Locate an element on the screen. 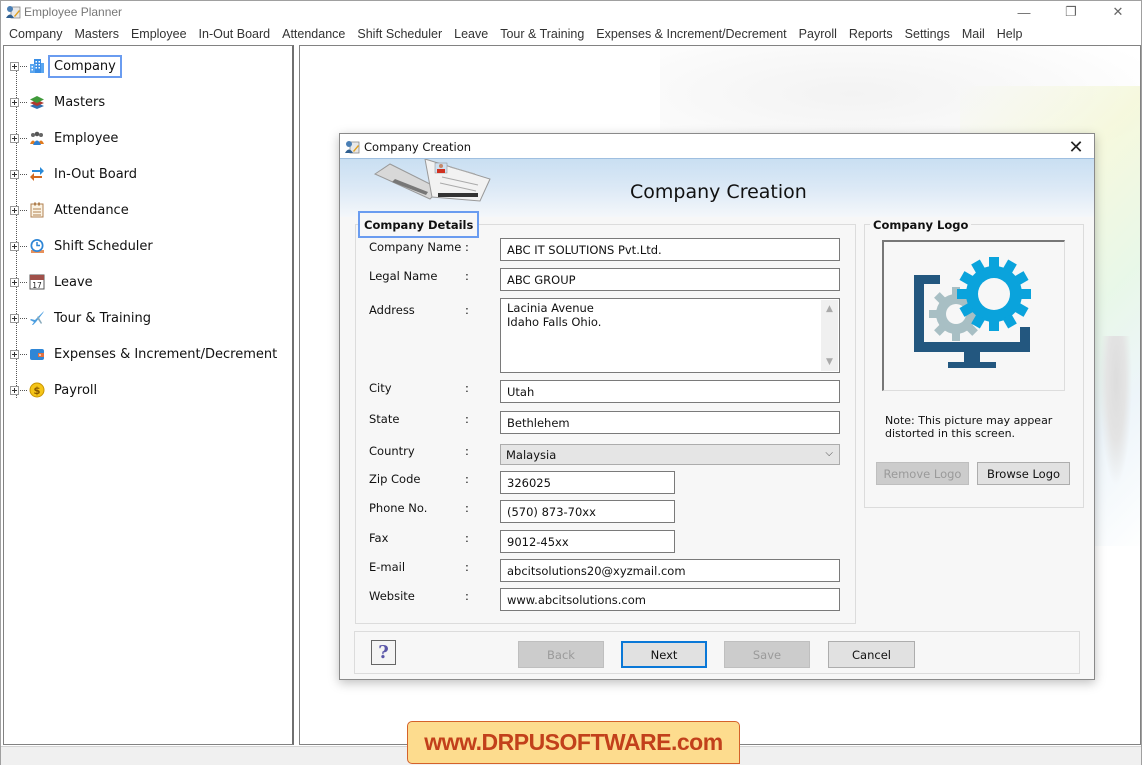  menu-company: Company is located at coordinates (36, 34).